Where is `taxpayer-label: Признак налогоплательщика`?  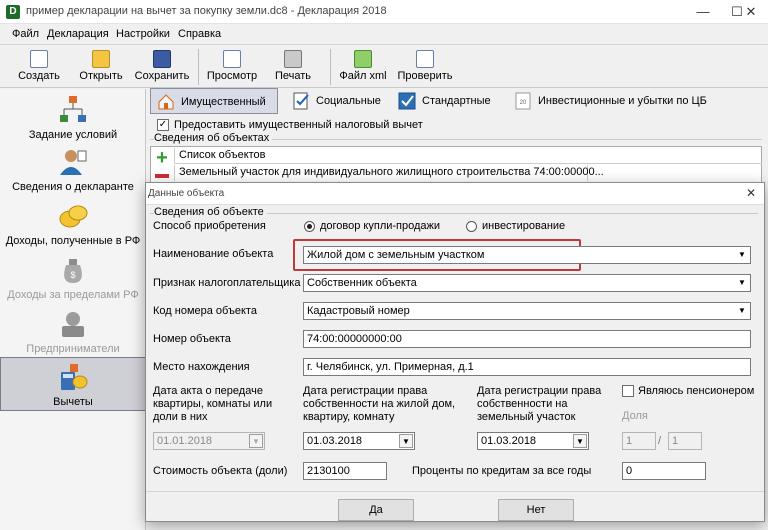 taxpayer-label: Признак налогоплательщика is located at coordinates (227, 283).